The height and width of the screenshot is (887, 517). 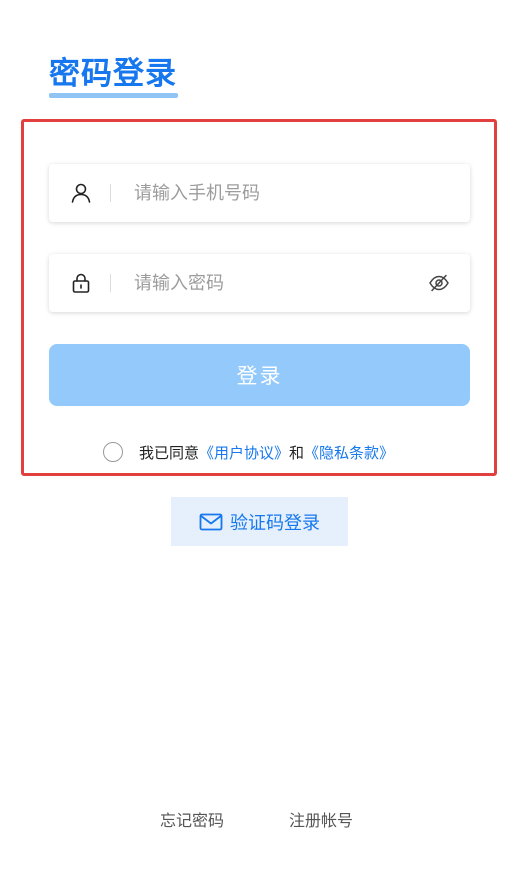 I want to click on register-link: 注册帐号, so click(x=321, y=819).